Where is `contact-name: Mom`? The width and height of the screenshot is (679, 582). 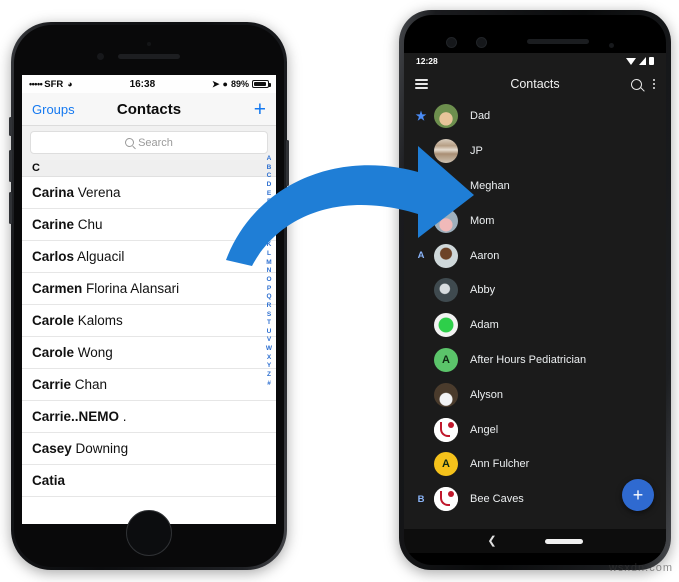 contact-name: Mom is located at coordinates (482, 220).